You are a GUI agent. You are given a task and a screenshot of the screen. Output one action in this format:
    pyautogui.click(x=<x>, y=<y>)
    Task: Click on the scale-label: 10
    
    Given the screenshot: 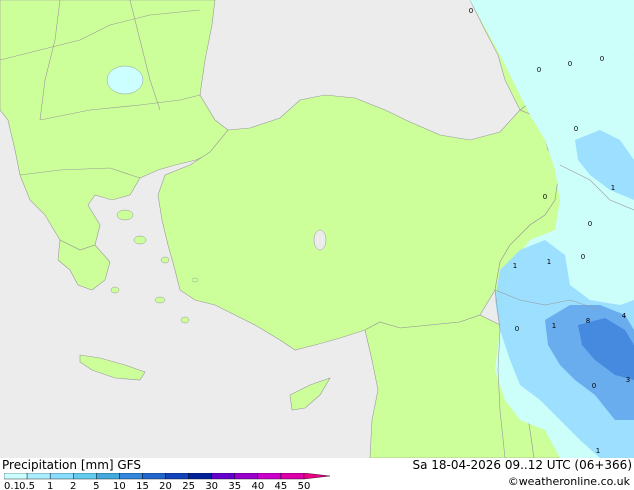 What is the action you would take?
    pyautogui.click(x=119, y=485)
    